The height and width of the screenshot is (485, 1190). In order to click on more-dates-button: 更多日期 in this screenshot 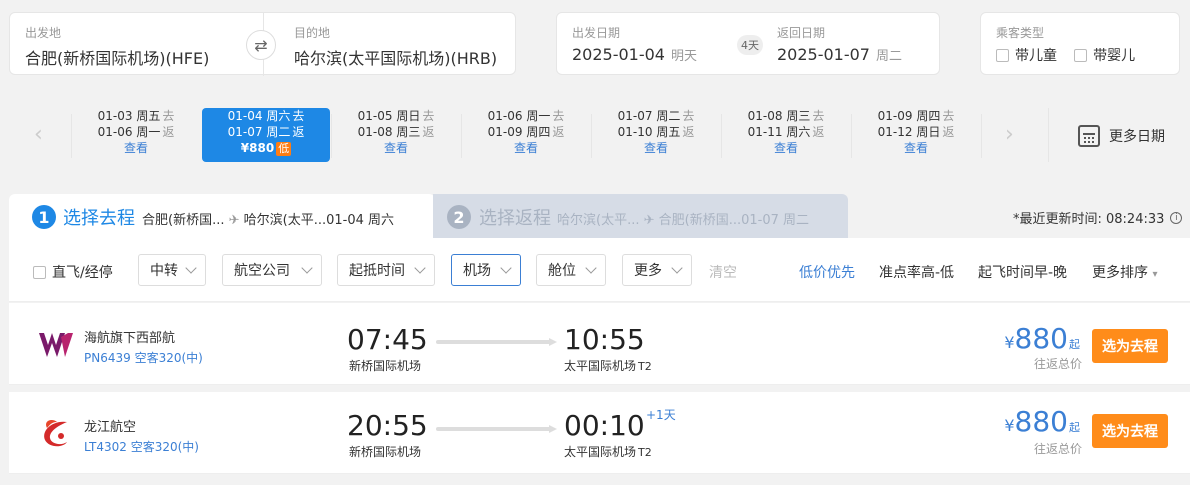, I will do `click(1121, 136)`.